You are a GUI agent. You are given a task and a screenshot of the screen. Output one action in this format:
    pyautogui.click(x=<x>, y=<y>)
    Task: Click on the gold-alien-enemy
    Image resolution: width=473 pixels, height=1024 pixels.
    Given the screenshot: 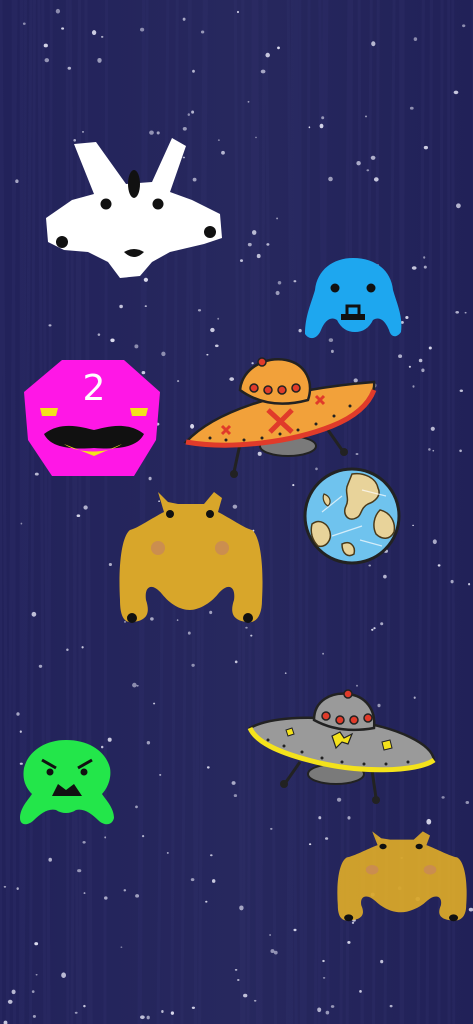 What is the action you would take?
    pyautogui.click(x=191, y=560)
    